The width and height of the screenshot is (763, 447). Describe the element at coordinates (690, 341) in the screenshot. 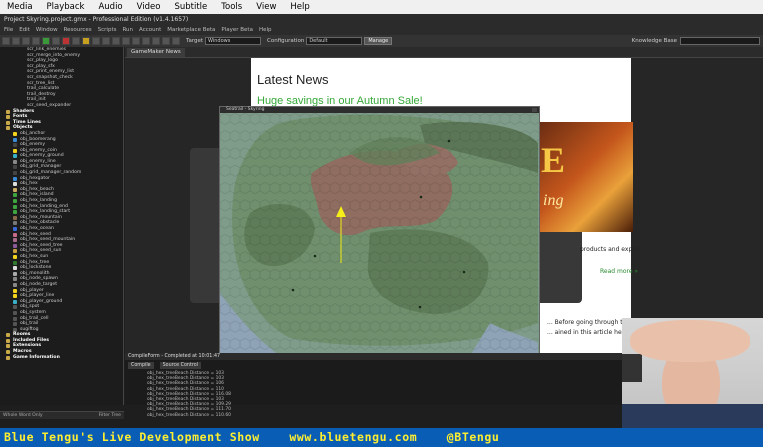

I see `streamer-hands` at that location.